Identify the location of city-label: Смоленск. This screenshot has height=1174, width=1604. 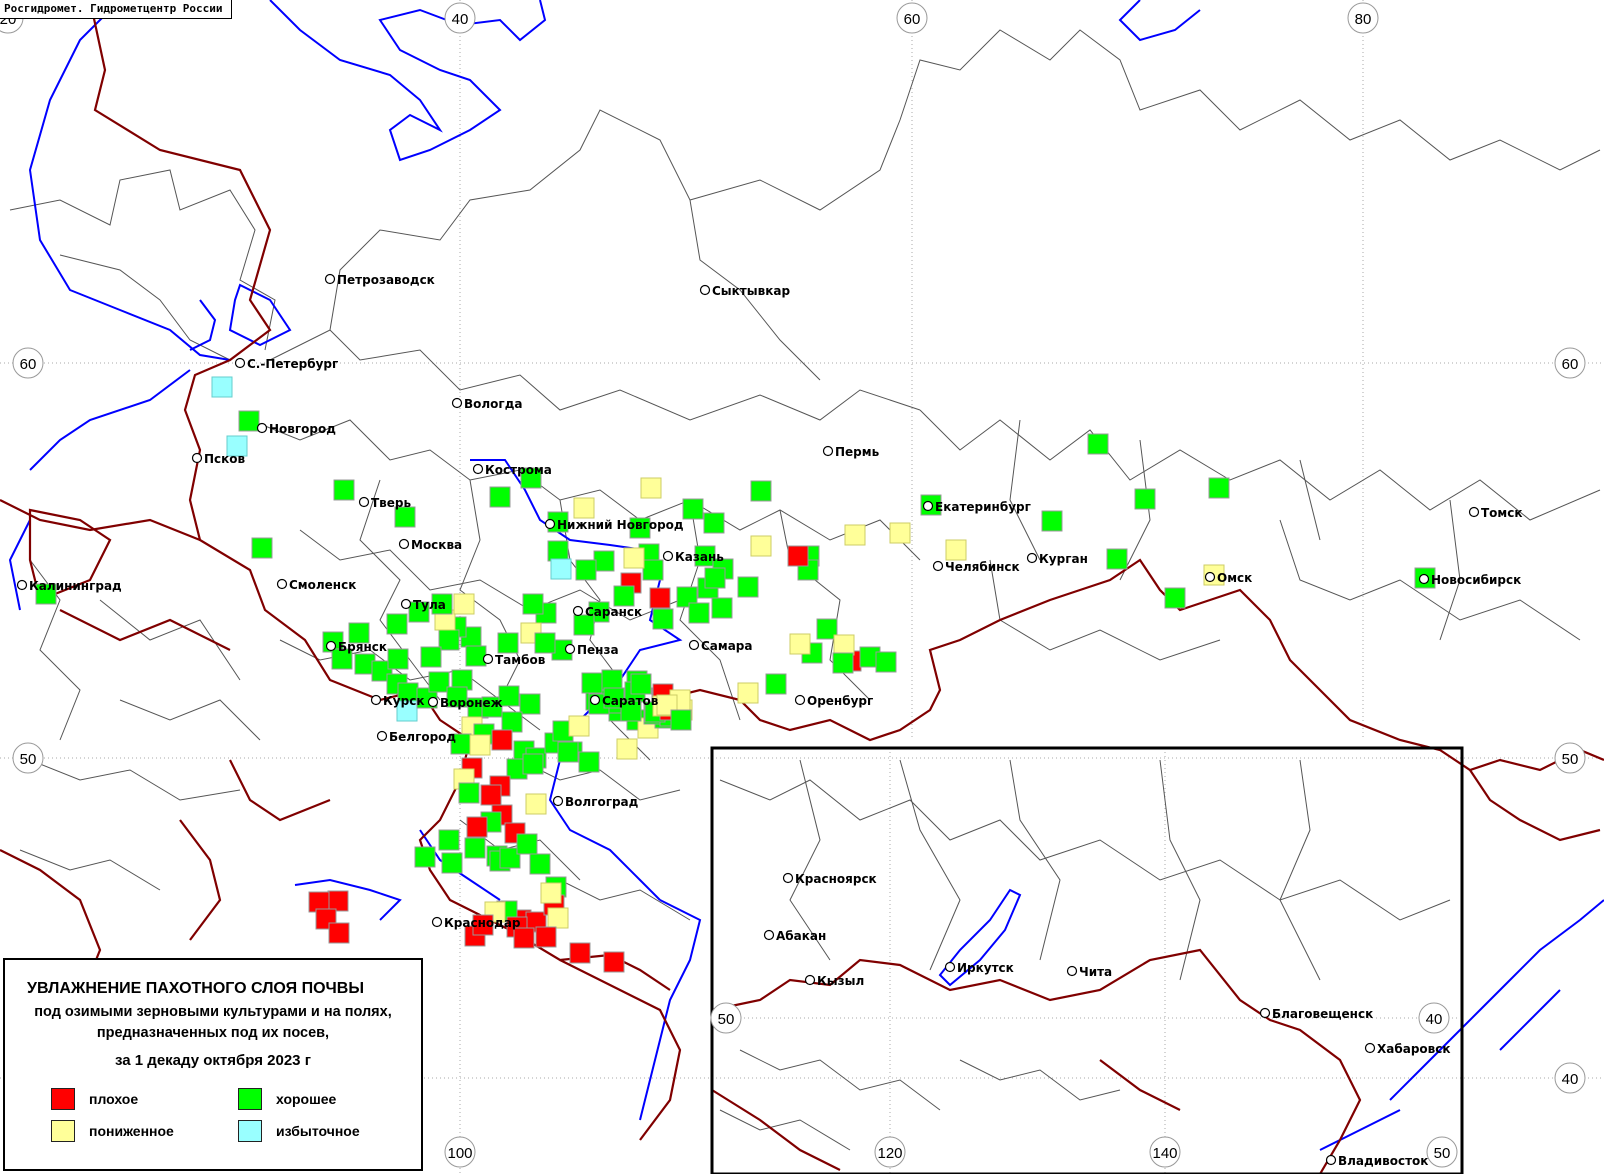
(322, 585).